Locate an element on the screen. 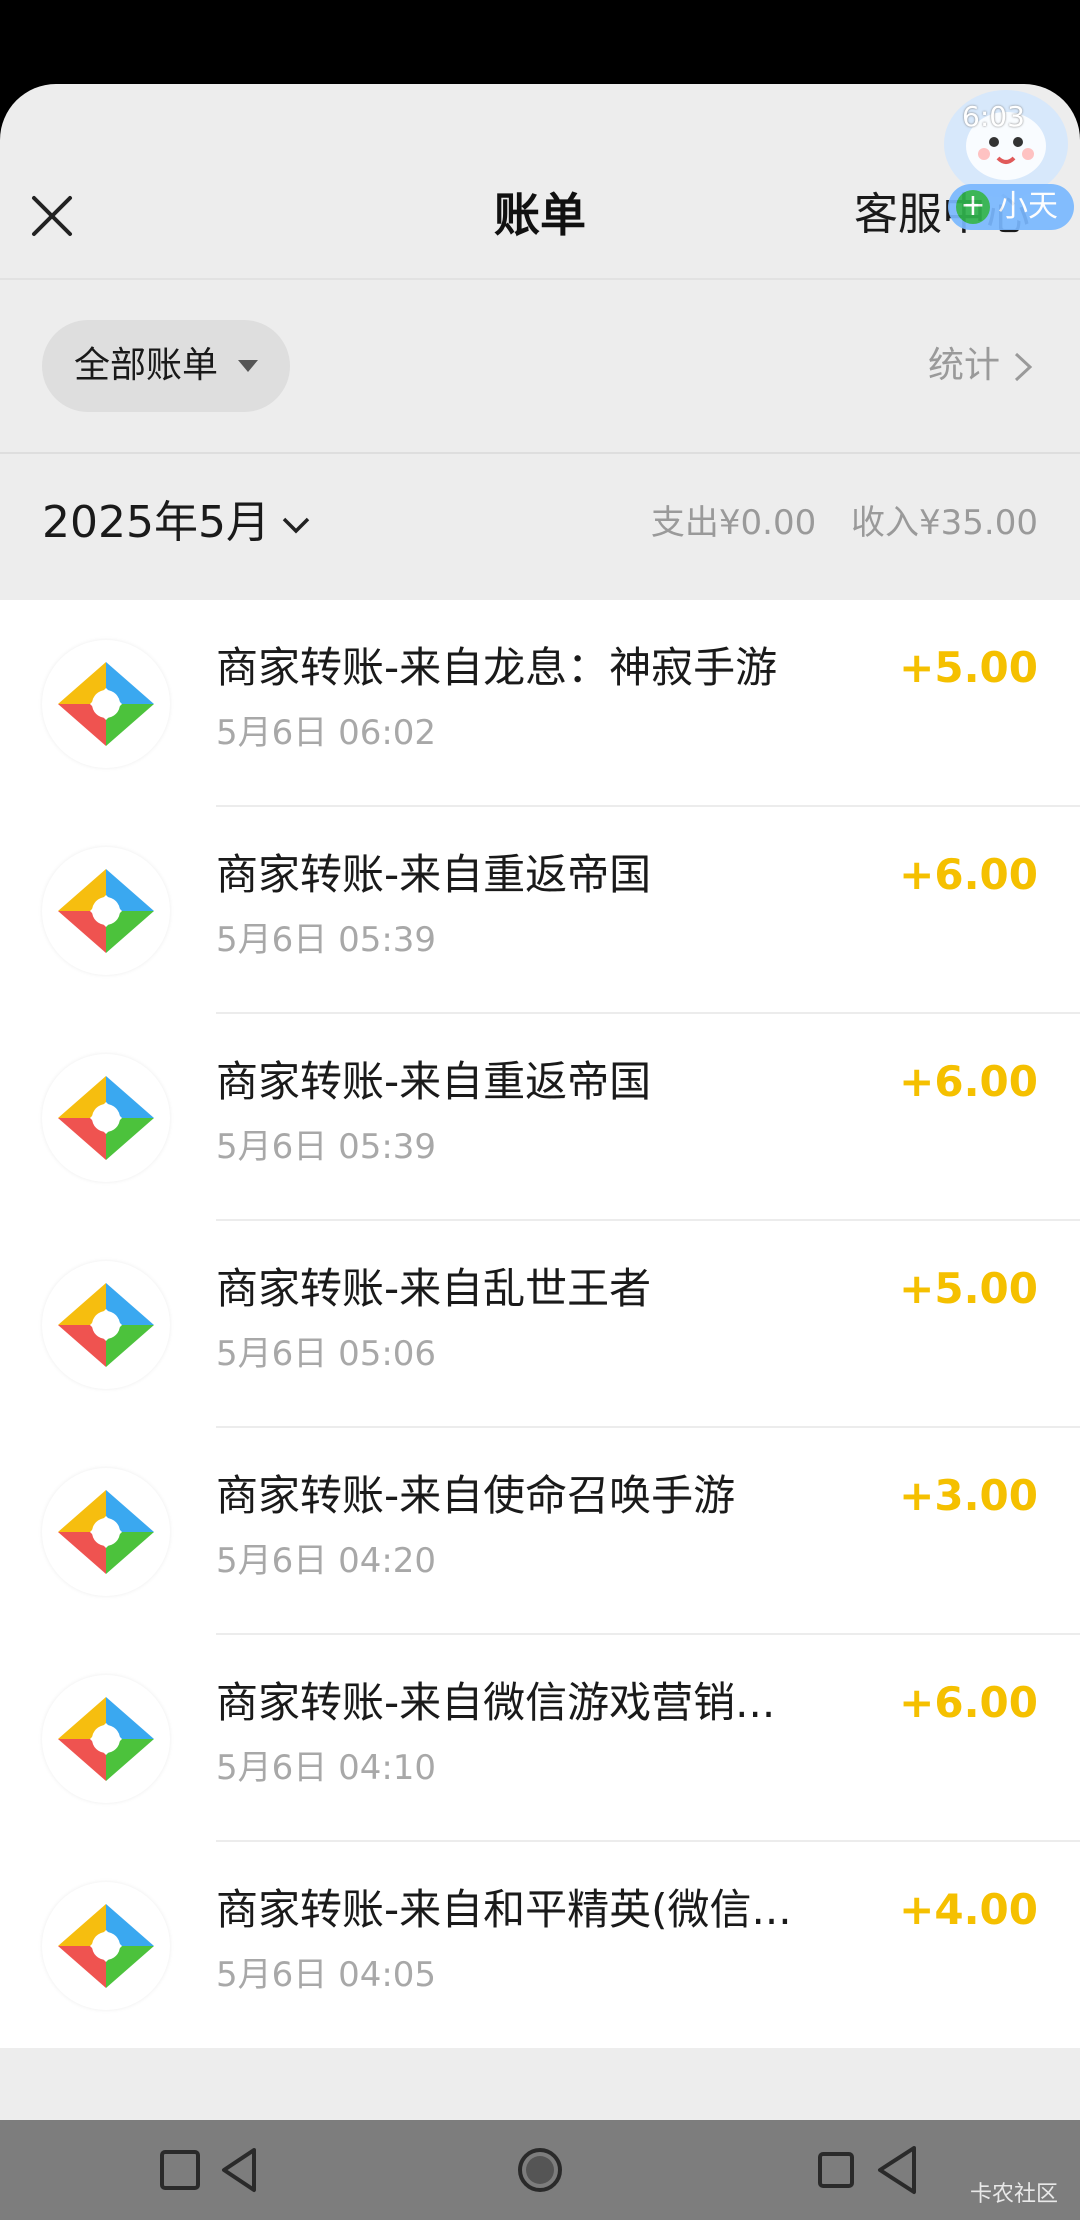  back-icon is located at coordinates (868, 2170).